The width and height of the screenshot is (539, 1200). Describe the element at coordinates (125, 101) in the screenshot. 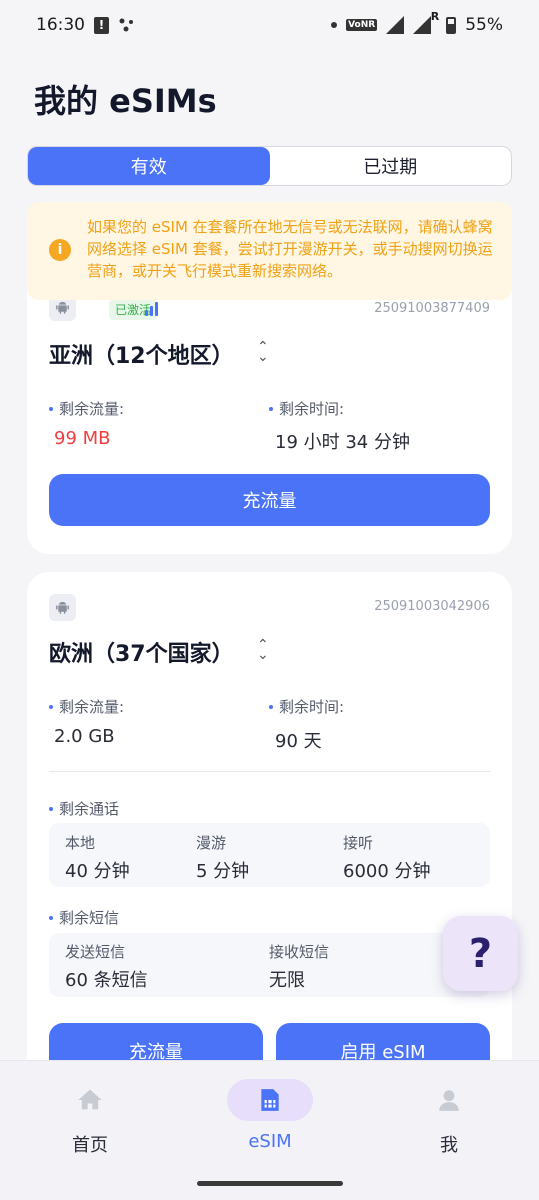

I see `page-title: 我的 eSIMs` at that location.